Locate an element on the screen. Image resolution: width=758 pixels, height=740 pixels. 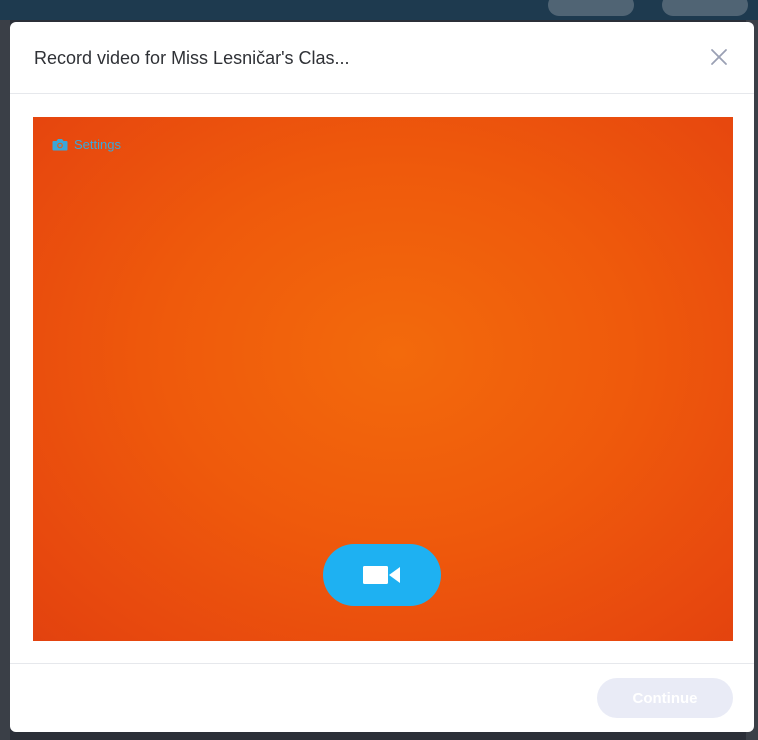
settings-label: Settings is located at coordinates (97, 144).